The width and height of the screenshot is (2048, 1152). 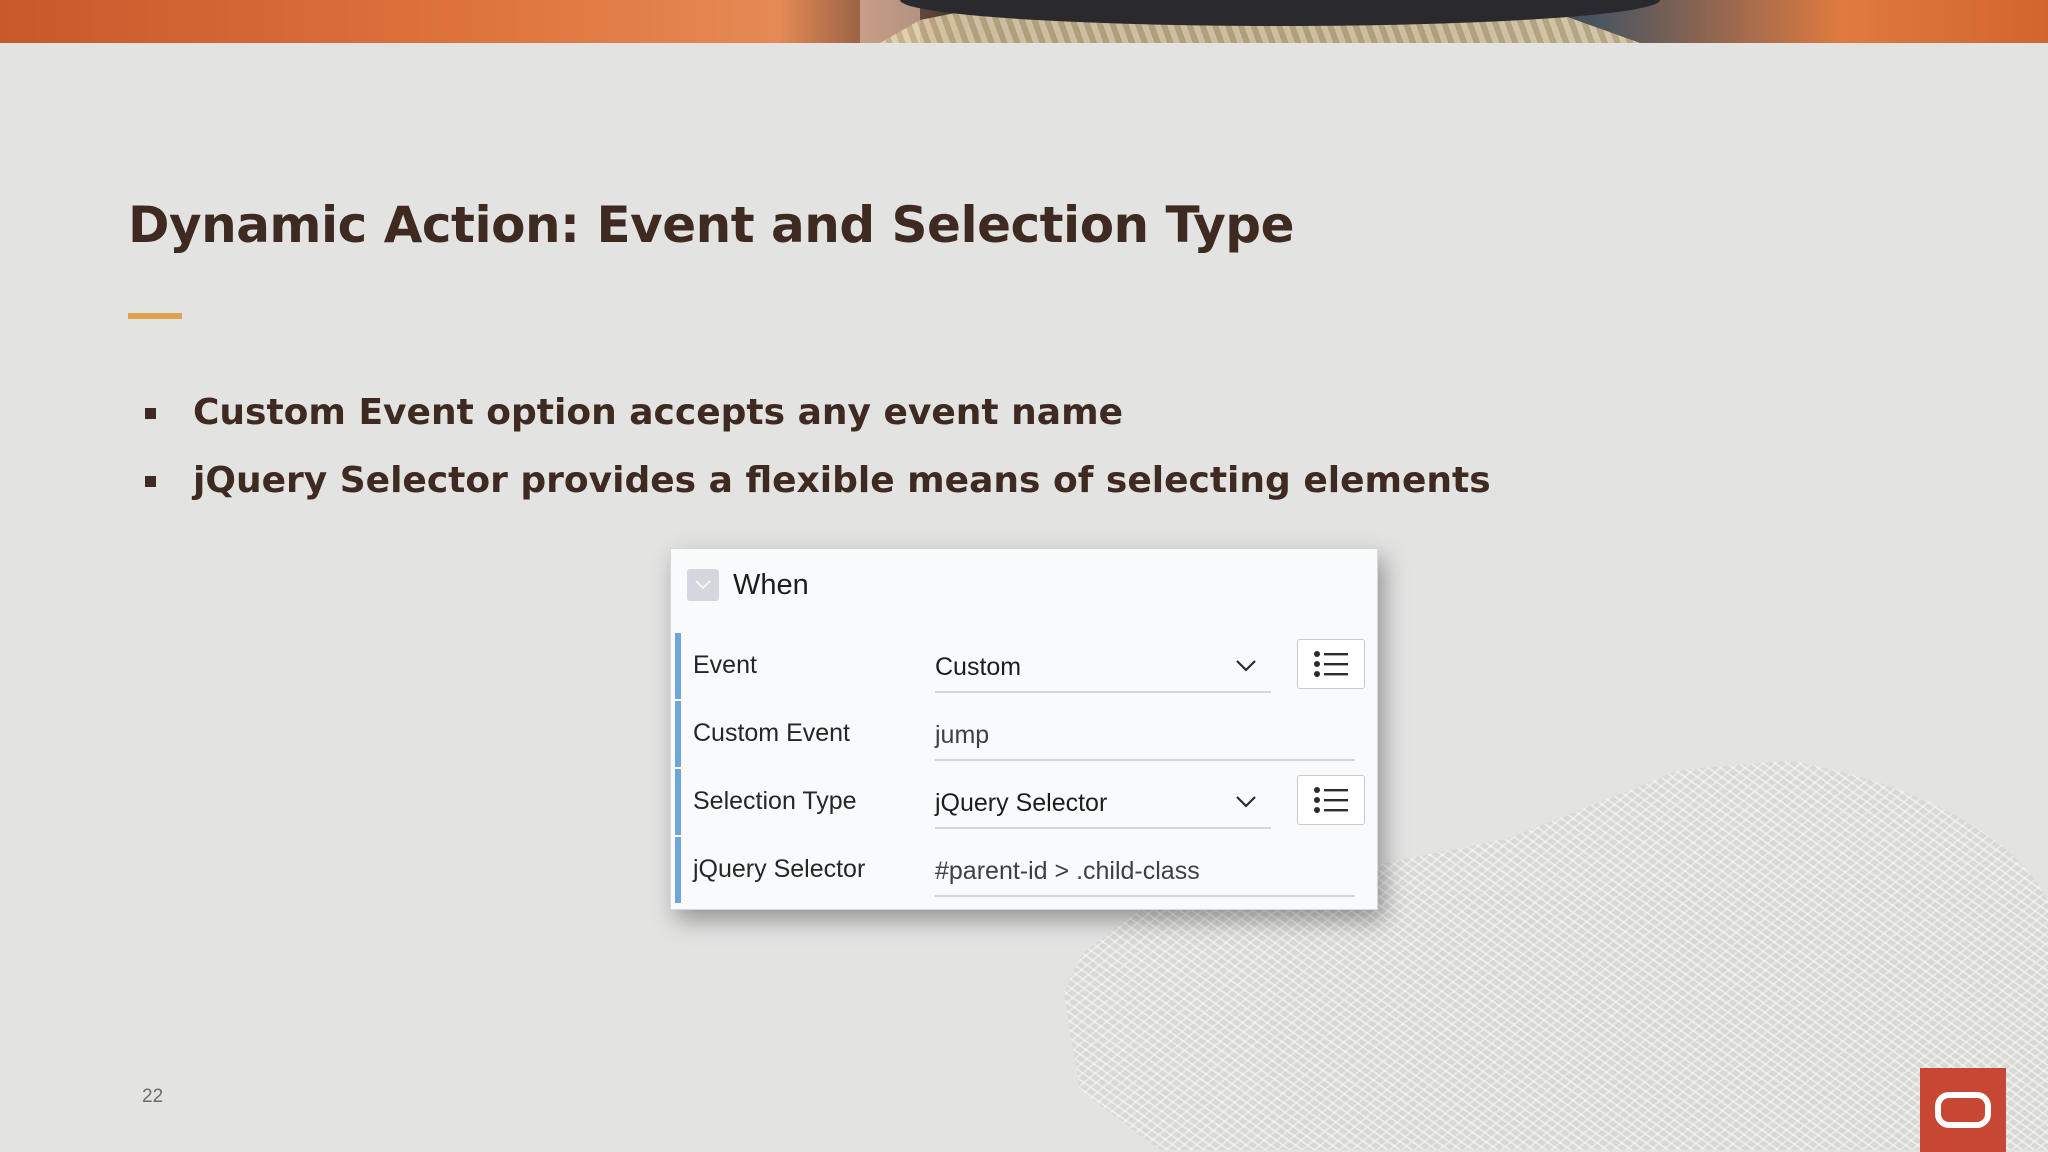 What do you see at coordinates (978, 667) in the screenshot?
I see `event-select-value: Custom` at bounding box center [978, 667].